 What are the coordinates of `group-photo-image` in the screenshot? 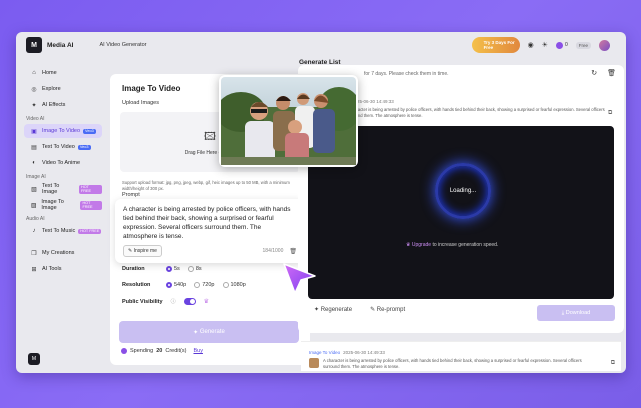 It's located at (288, 121).